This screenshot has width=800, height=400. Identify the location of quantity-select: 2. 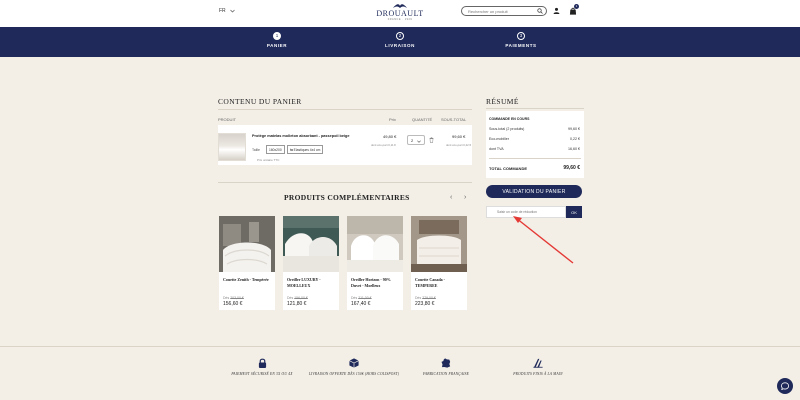
(416, 140).